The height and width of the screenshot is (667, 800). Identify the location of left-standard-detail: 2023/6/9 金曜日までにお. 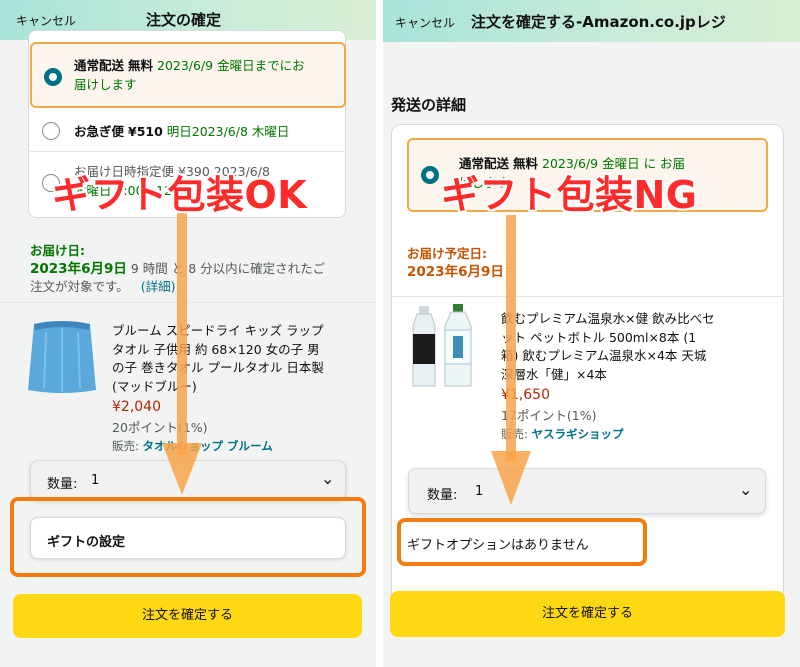
(231, 65).